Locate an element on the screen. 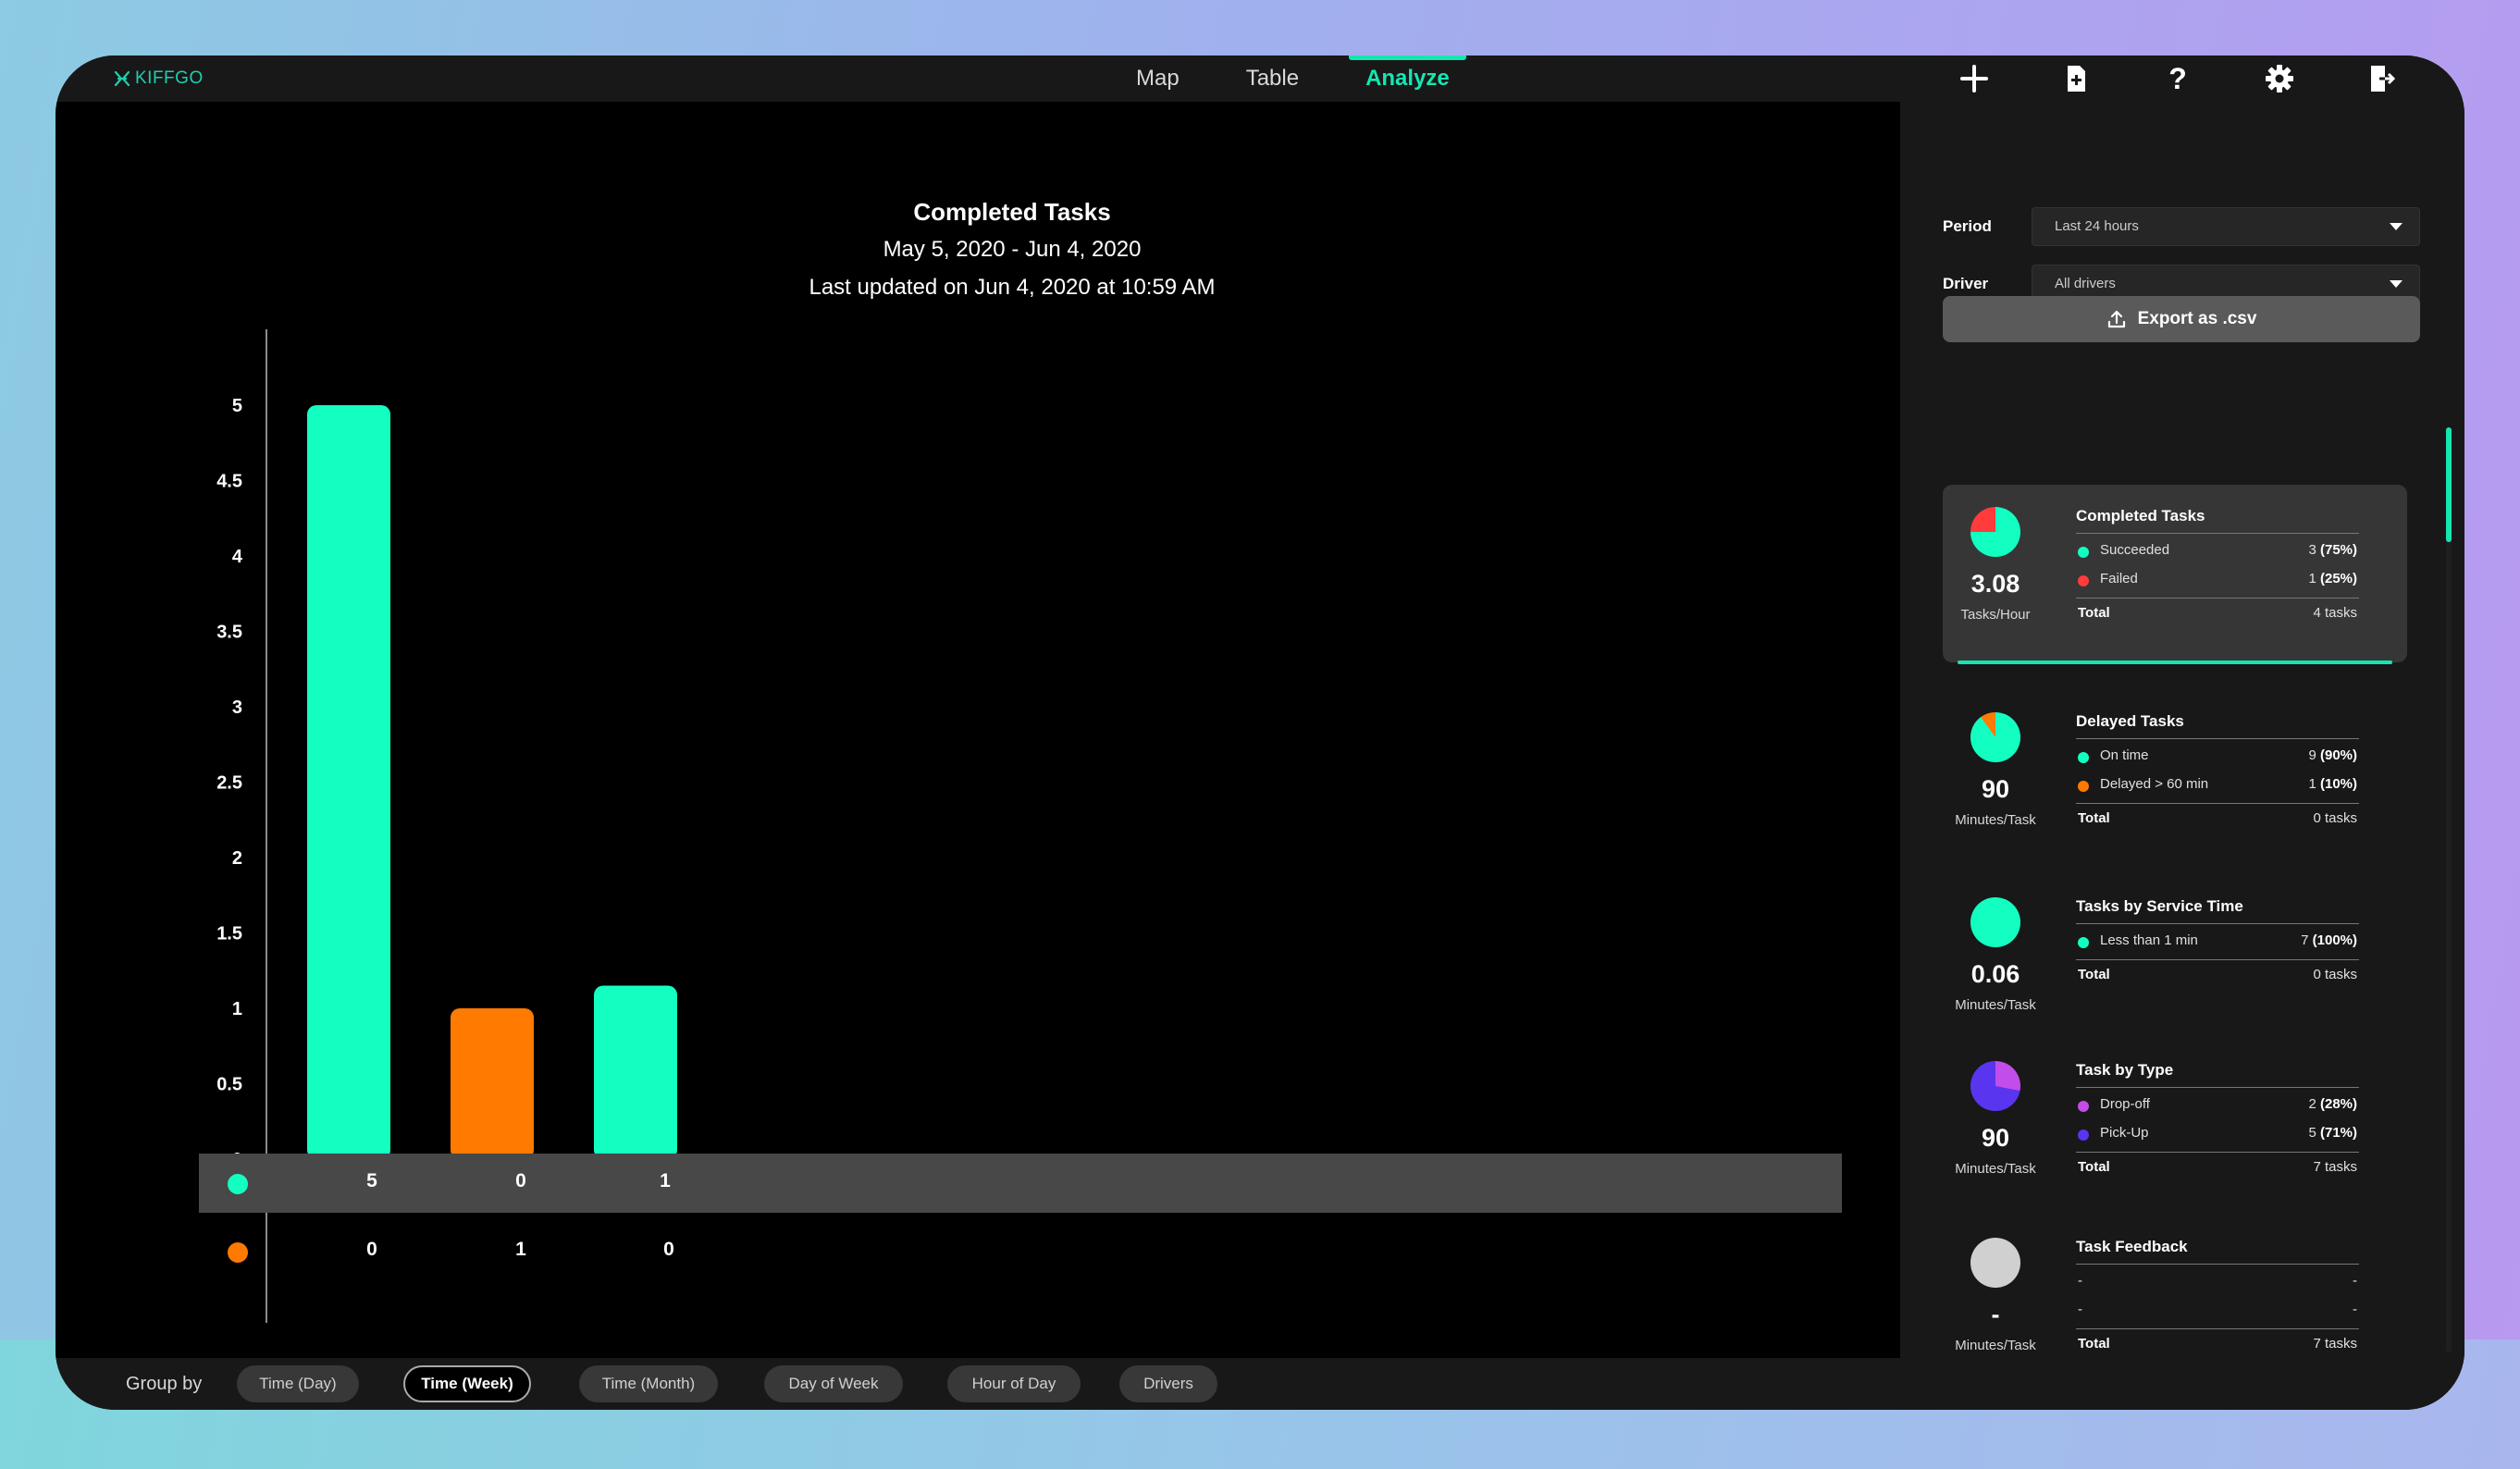  card-row-count: 7 is located at coordinates (2305, 940).